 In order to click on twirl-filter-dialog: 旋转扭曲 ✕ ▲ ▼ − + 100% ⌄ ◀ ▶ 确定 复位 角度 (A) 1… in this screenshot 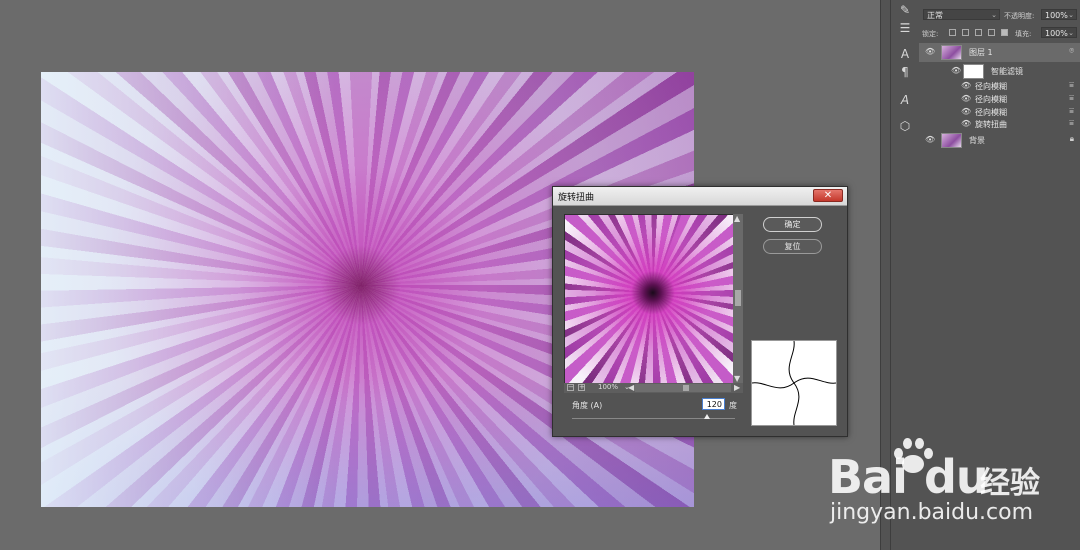, I will do `click(700, 311)`.